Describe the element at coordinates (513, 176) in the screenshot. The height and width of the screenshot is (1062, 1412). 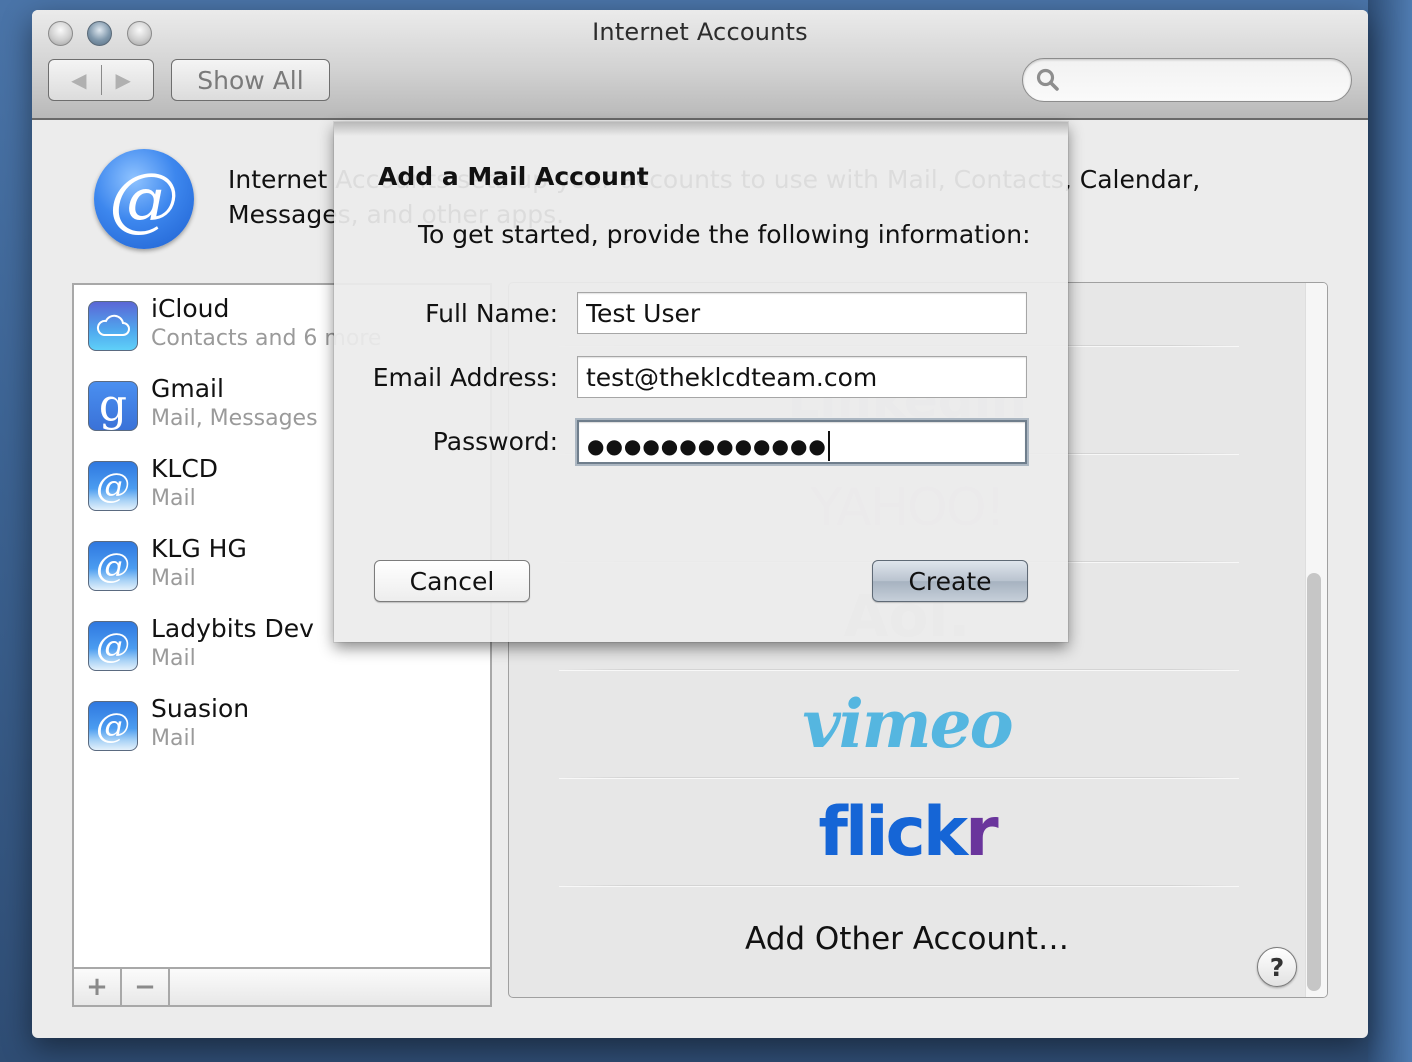
I see `sheet-title: Add a Mail Account` at that location.